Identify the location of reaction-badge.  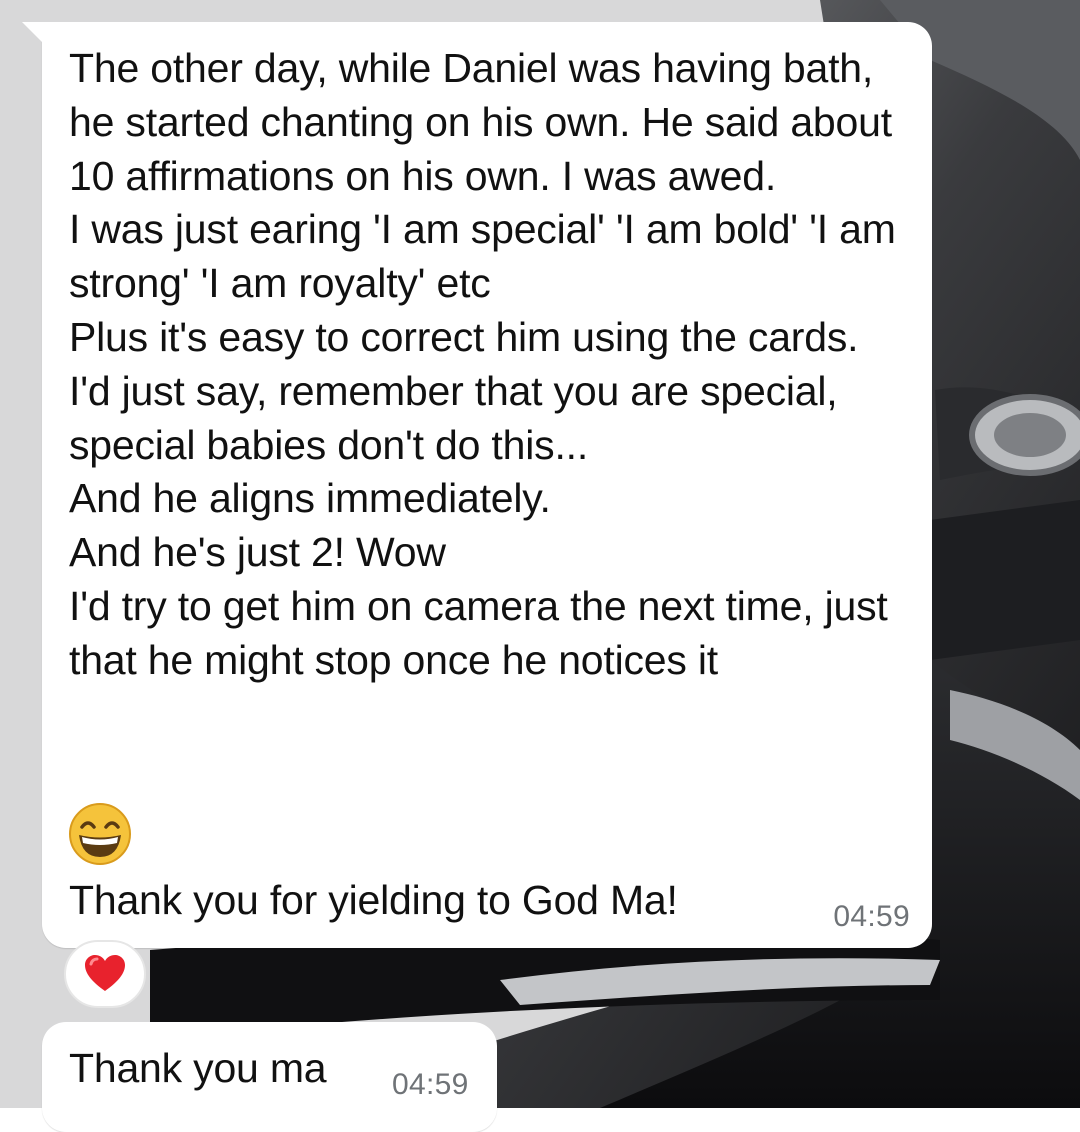
(105, 974).